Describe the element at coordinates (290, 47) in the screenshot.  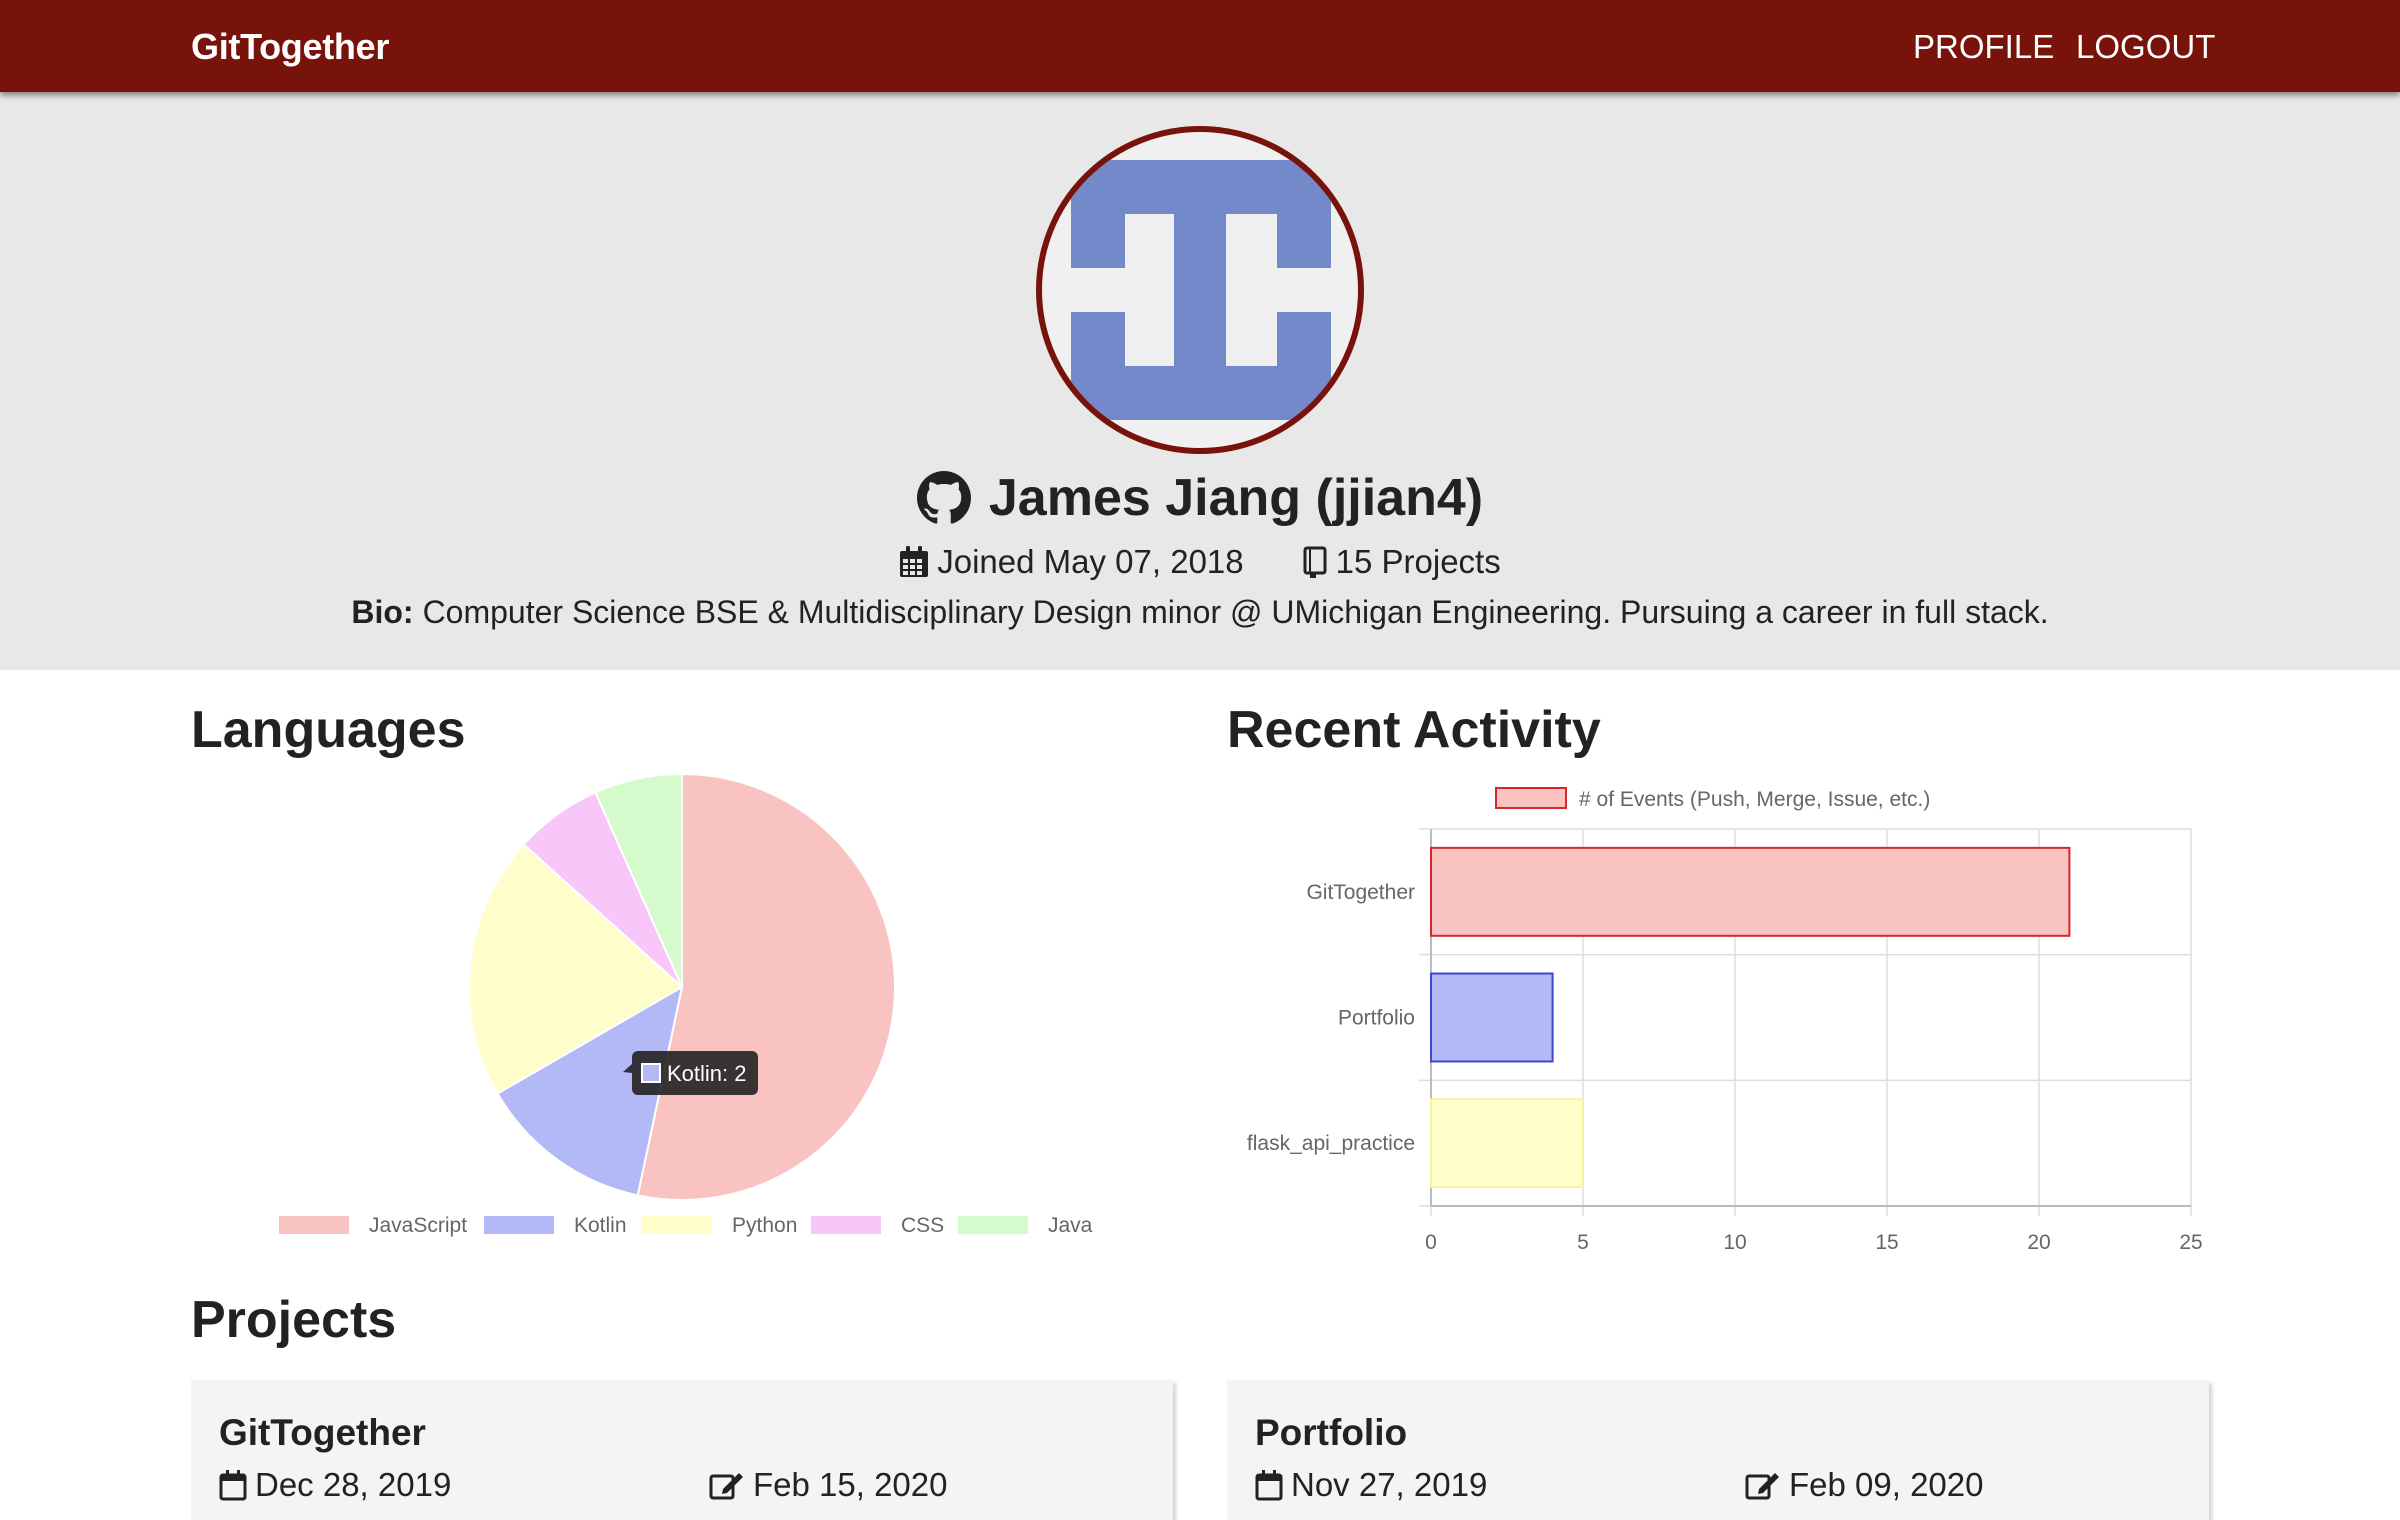
I see `brand-link: GitTogether` at that location.